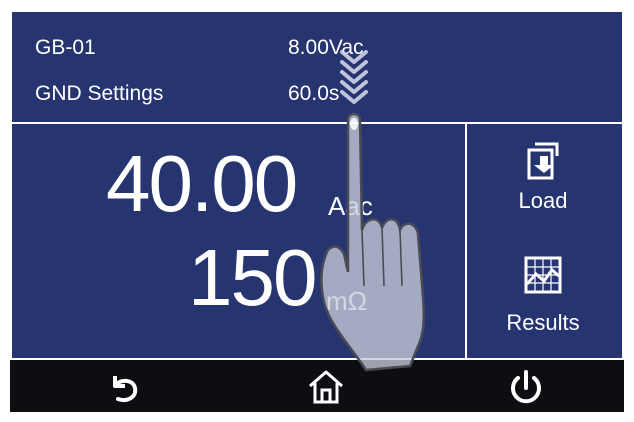 This screenshot has height=422, width=634. What do you see at coordinates (314, 93) in the screenshot?
I see `dwell-time: 60.0s` at bounding box center [314, 93].